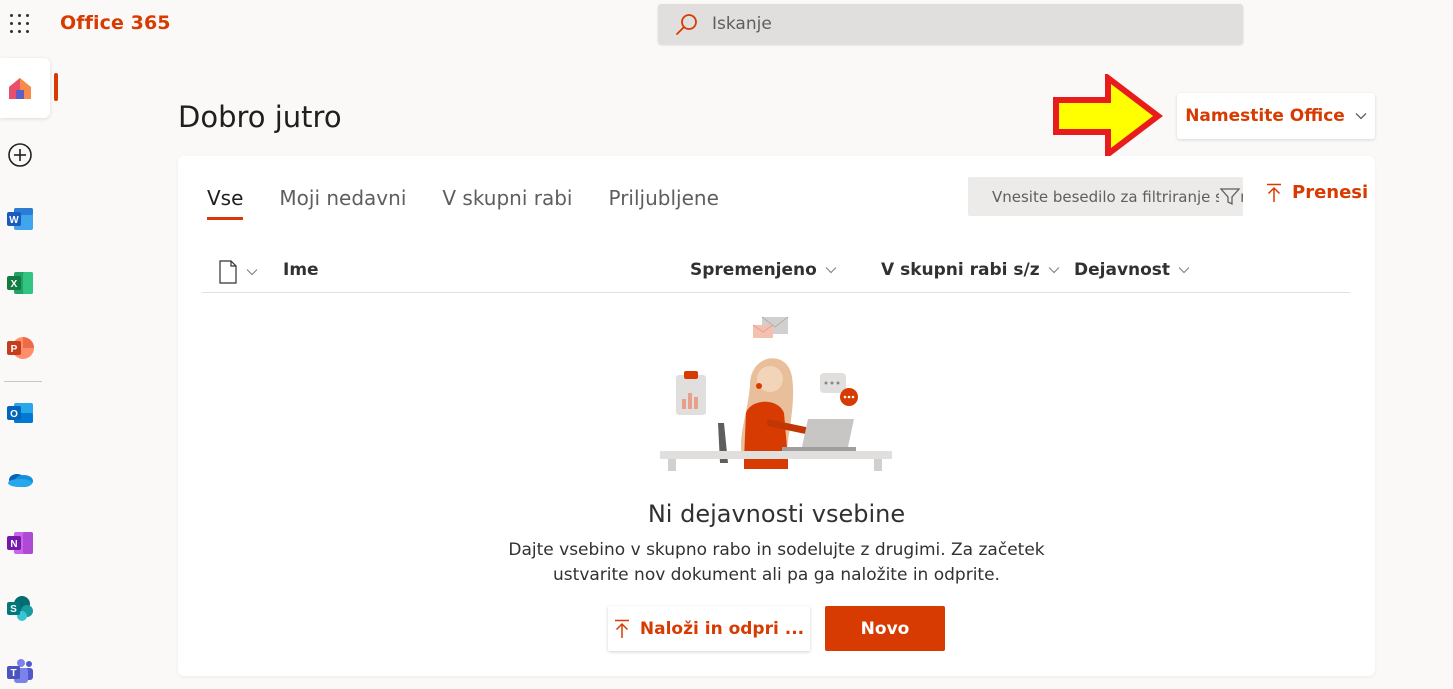 This screenshot has height=689, width=1453. What do you see at coordinates (1117, 196) in the screenshot?
I see `filter-placeholder: Vnesite besedilo za filtriranje seznama` at bounding box center [1117, 196].